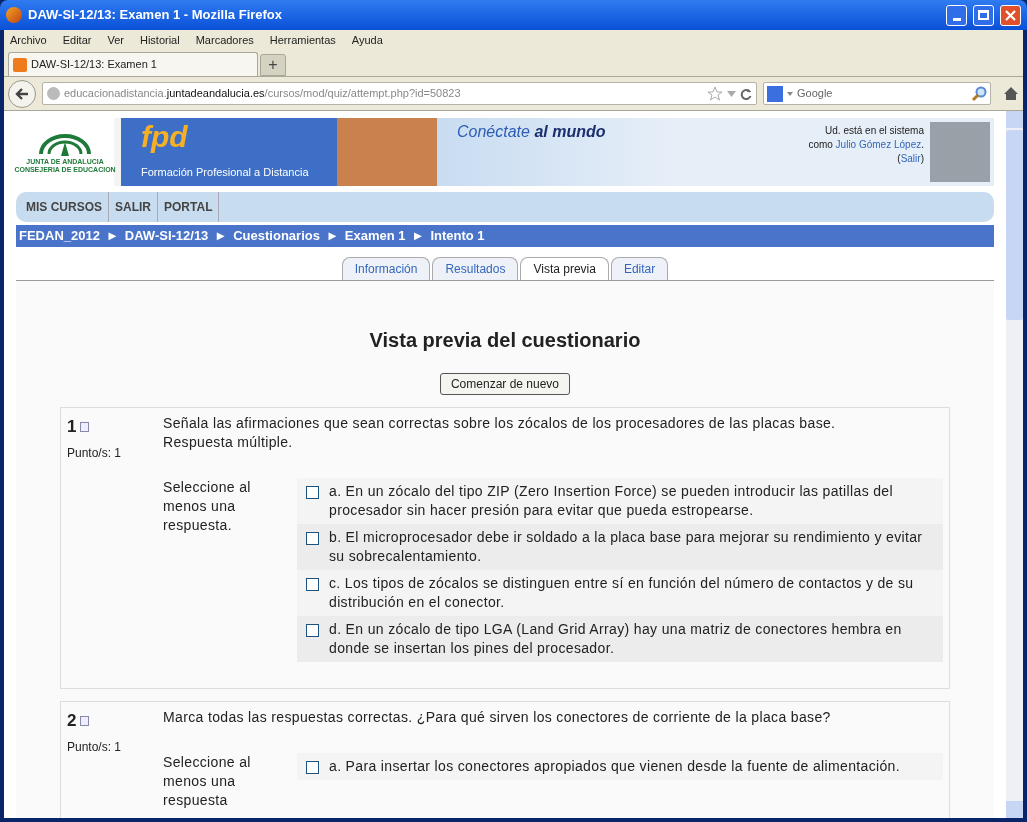  Describe the element at coordinates (375, 236) in the screenshot. I see `breadcrumb-link: Examen 1` at that location.